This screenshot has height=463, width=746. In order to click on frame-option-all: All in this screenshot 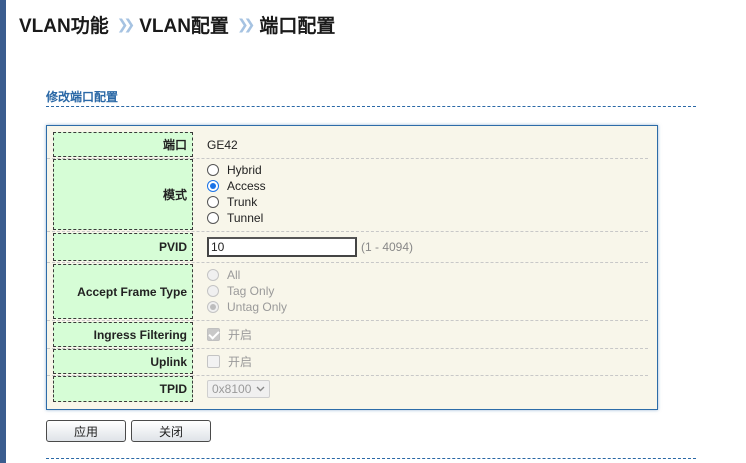, I will do `click(247, 275)`.